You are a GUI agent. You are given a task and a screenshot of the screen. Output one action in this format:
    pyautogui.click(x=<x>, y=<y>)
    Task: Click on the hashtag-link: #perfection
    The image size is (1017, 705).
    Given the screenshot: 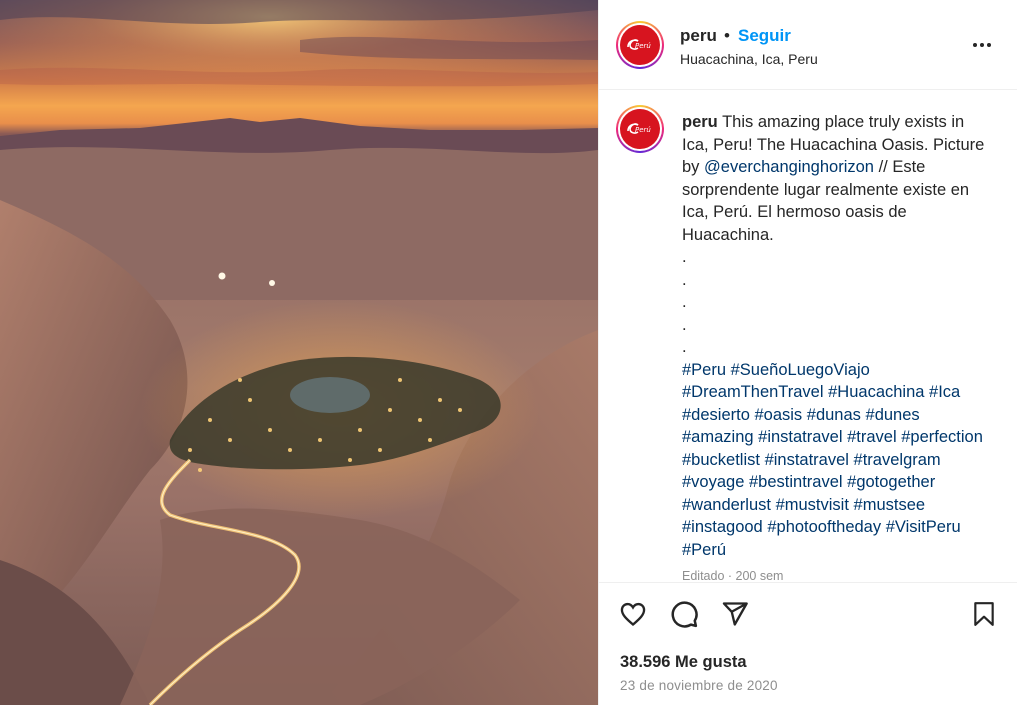 What is the action you would take?
    pyautogui.click(x=942, y=437)
    